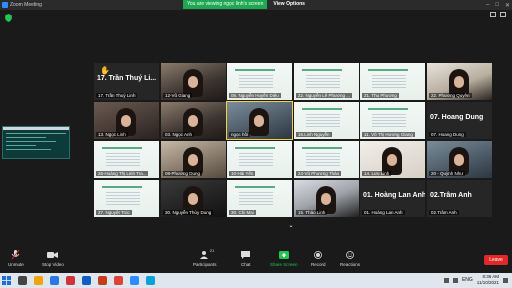 This screenshot has width=512, height=288. I want to click on window-controls: – □ ✕, so click(498, 5).